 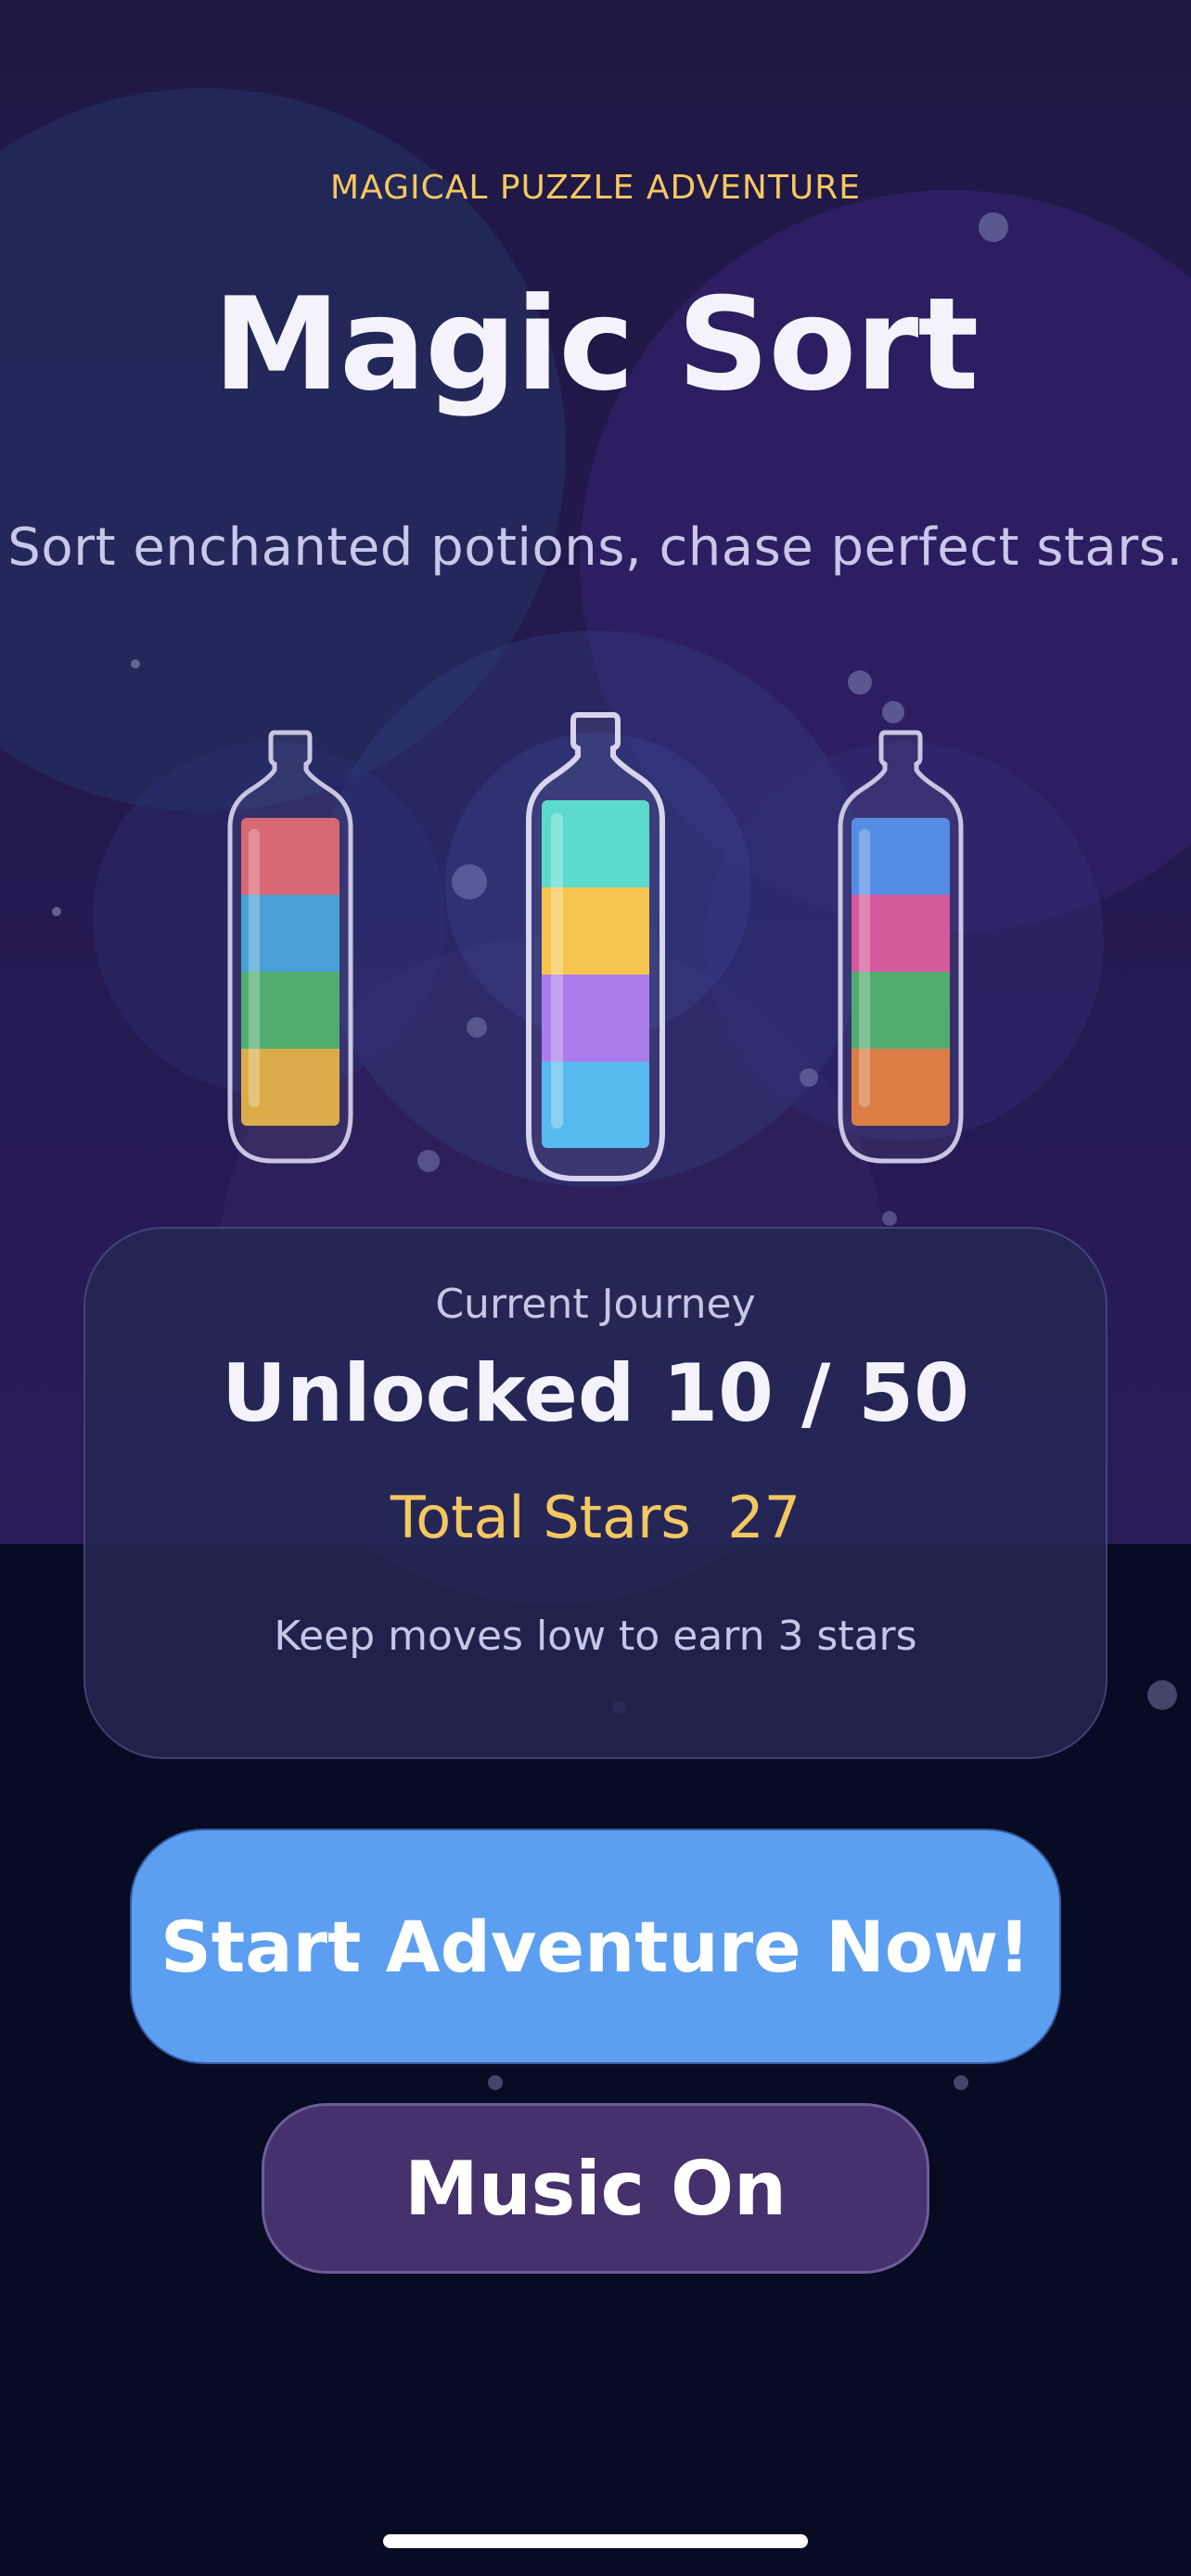 I want to click on total-stars: Total Stars 27, so click(x=595, y=1518).